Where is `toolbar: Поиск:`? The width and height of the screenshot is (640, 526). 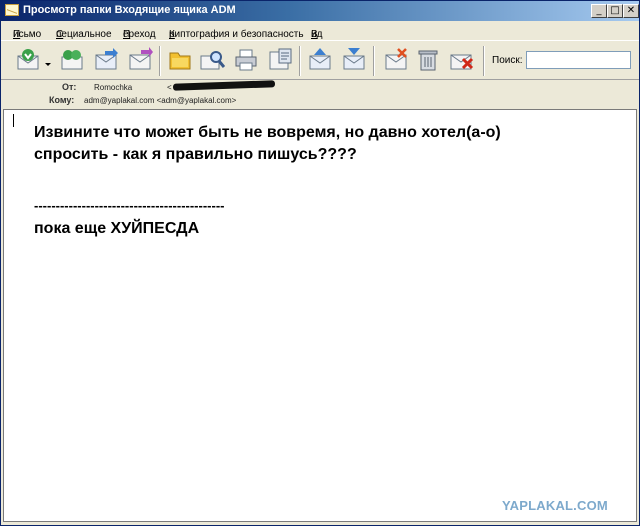 toolbar: Поиск: is located at coordinates (320, 60).